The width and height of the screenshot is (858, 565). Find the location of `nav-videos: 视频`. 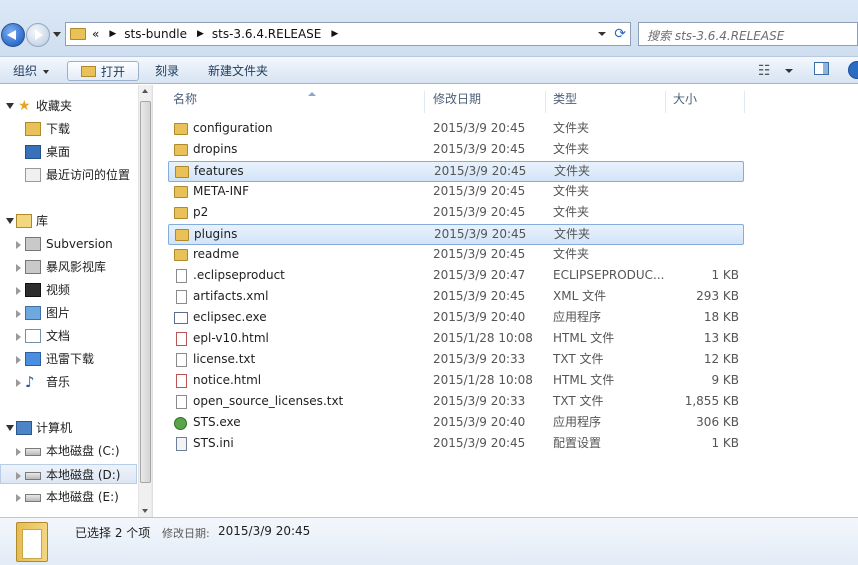

nav-videos: 视频 is located at coordinates (68, 290).